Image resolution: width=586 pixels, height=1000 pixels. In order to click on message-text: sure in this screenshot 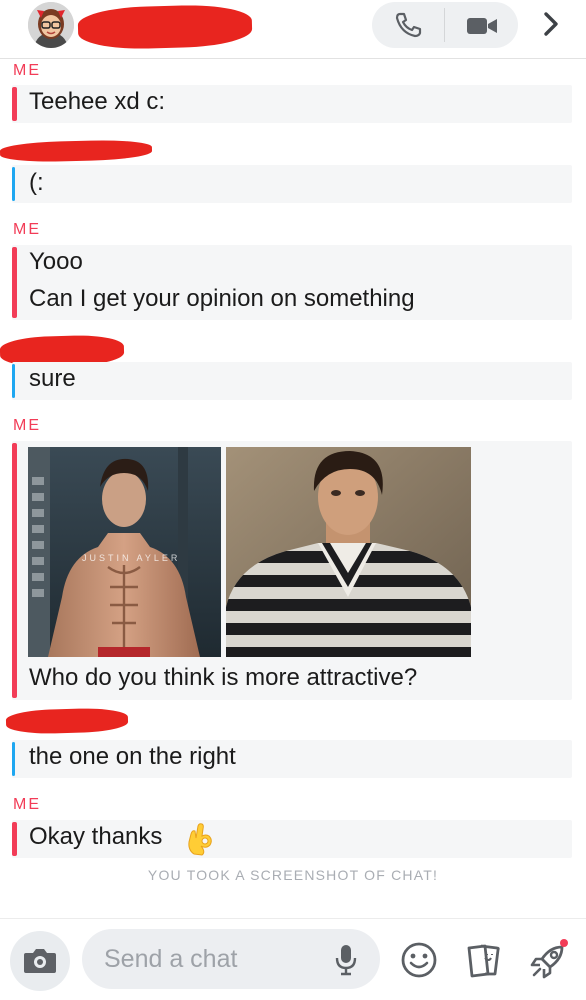, I will do `click(52, 378)`.